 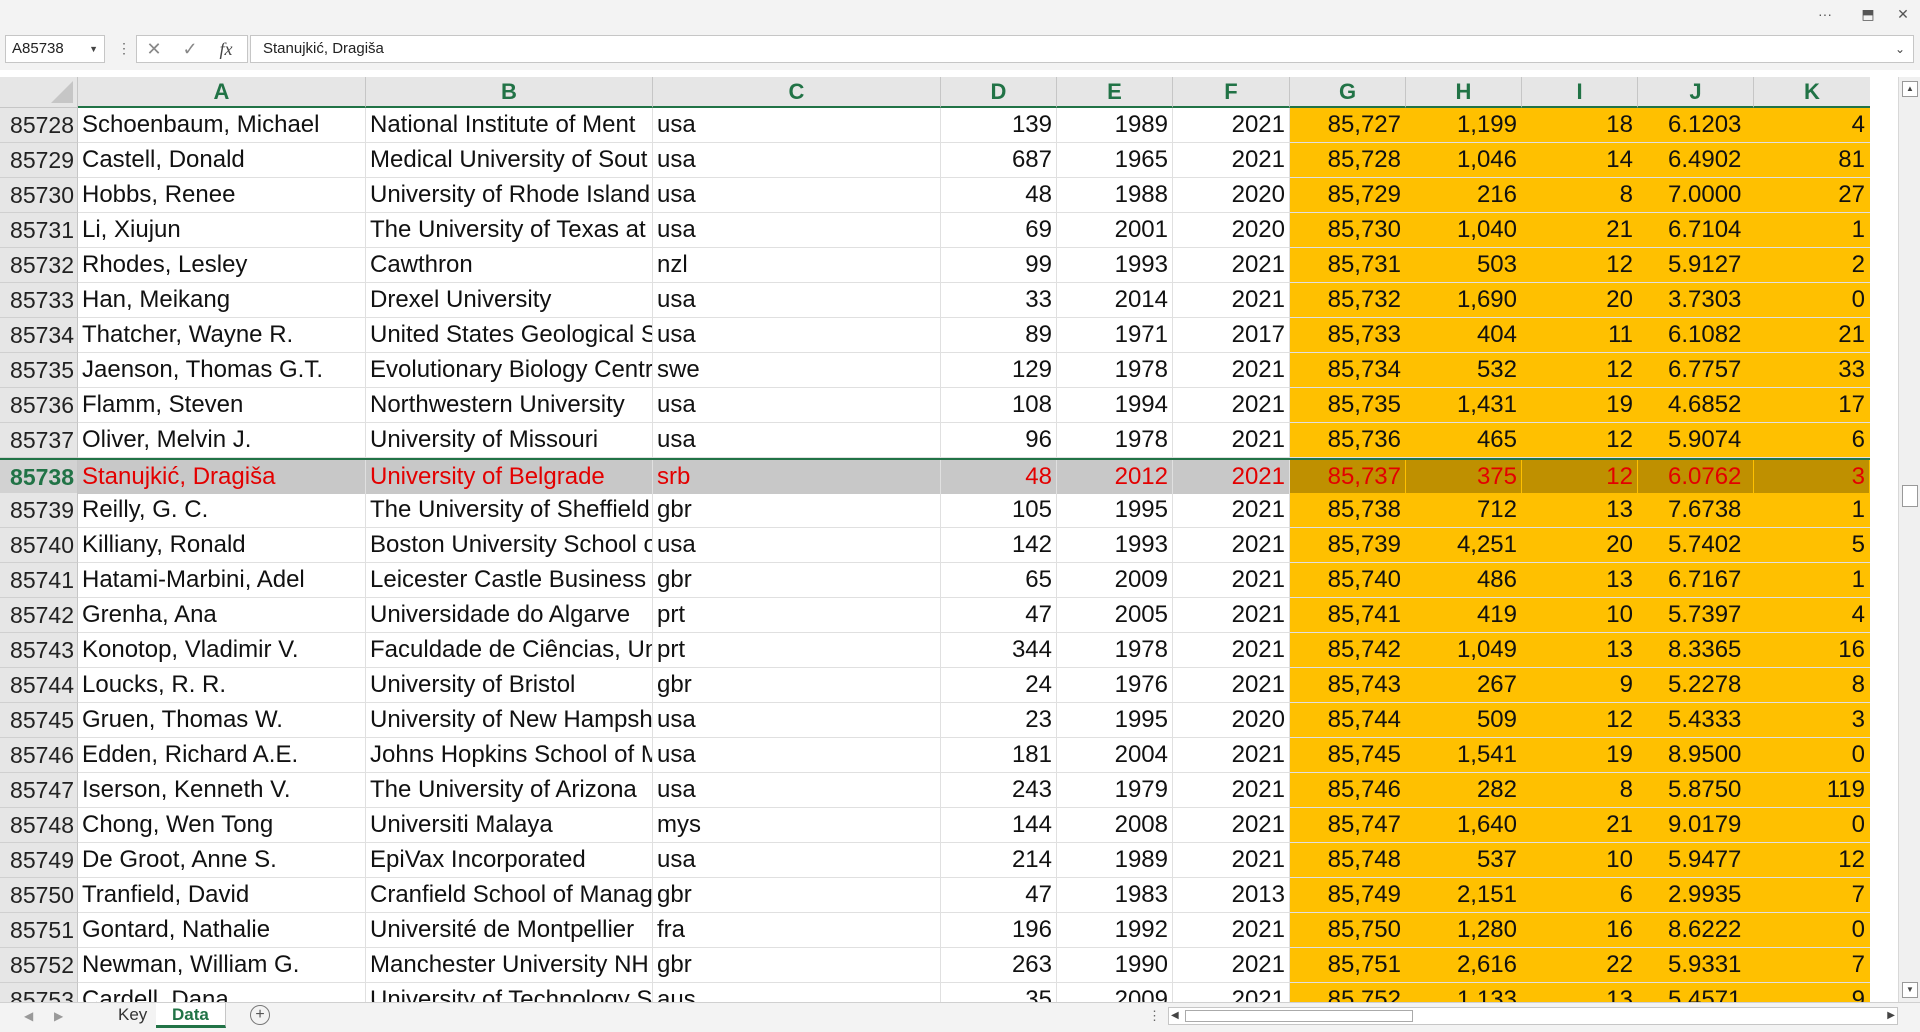 What do you see at coordinates (39, 965) in the screenshot?
I see `row-header: 85752` at bounding box center [39, 965].